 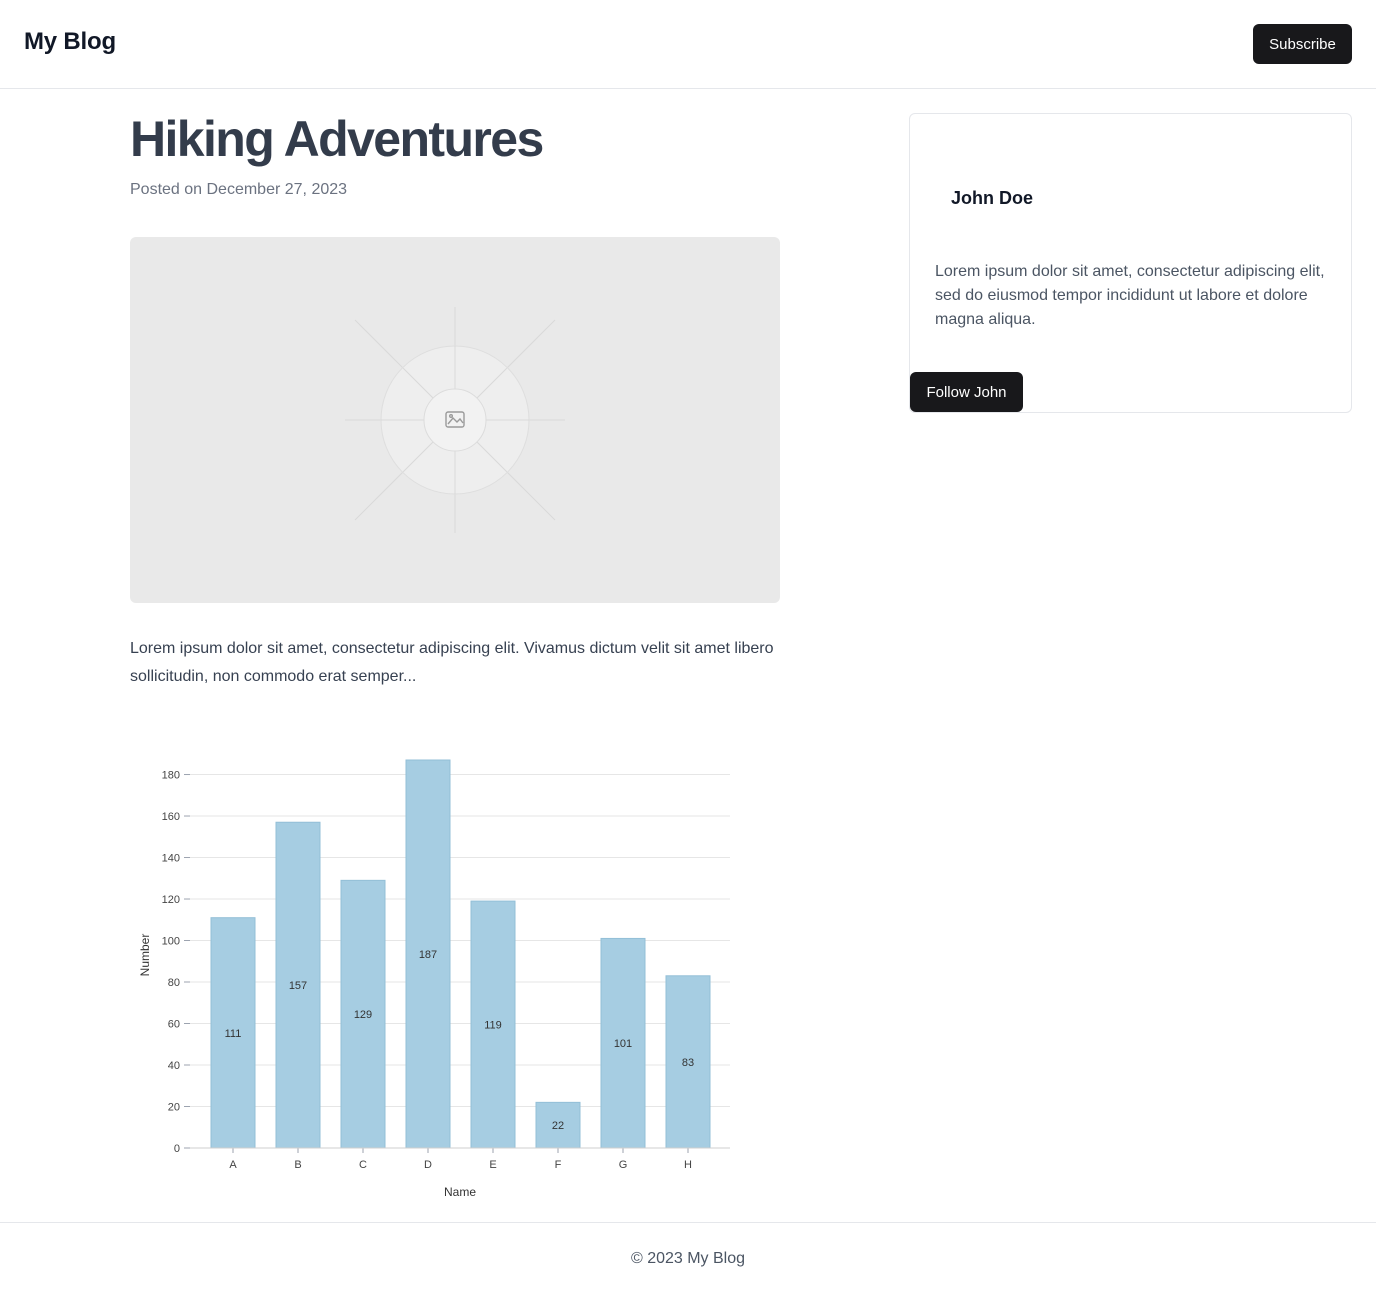 I want to click on post-date: Posted on December 27, 2023, so click(x=239, y=189).